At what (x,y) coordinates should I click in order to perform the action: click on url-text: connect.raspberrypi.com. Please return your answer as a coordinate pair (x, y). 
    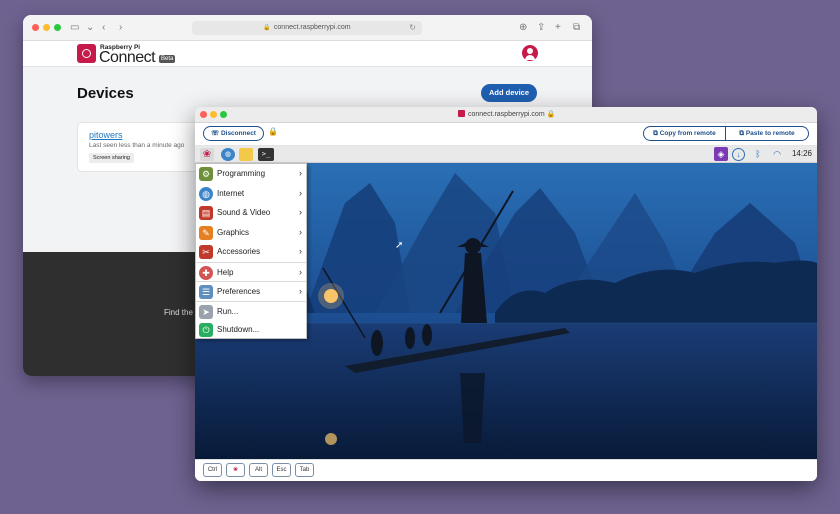
    Looking at the image, I should click on (312, 27).